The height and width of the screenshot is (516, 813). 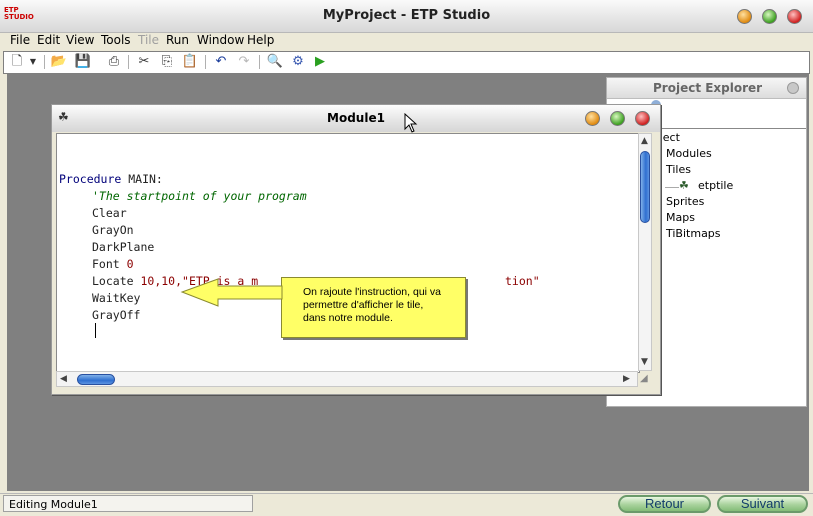 I want to click on vertical-scrollbar: ▲ ▼, so click(x=645, y=252).